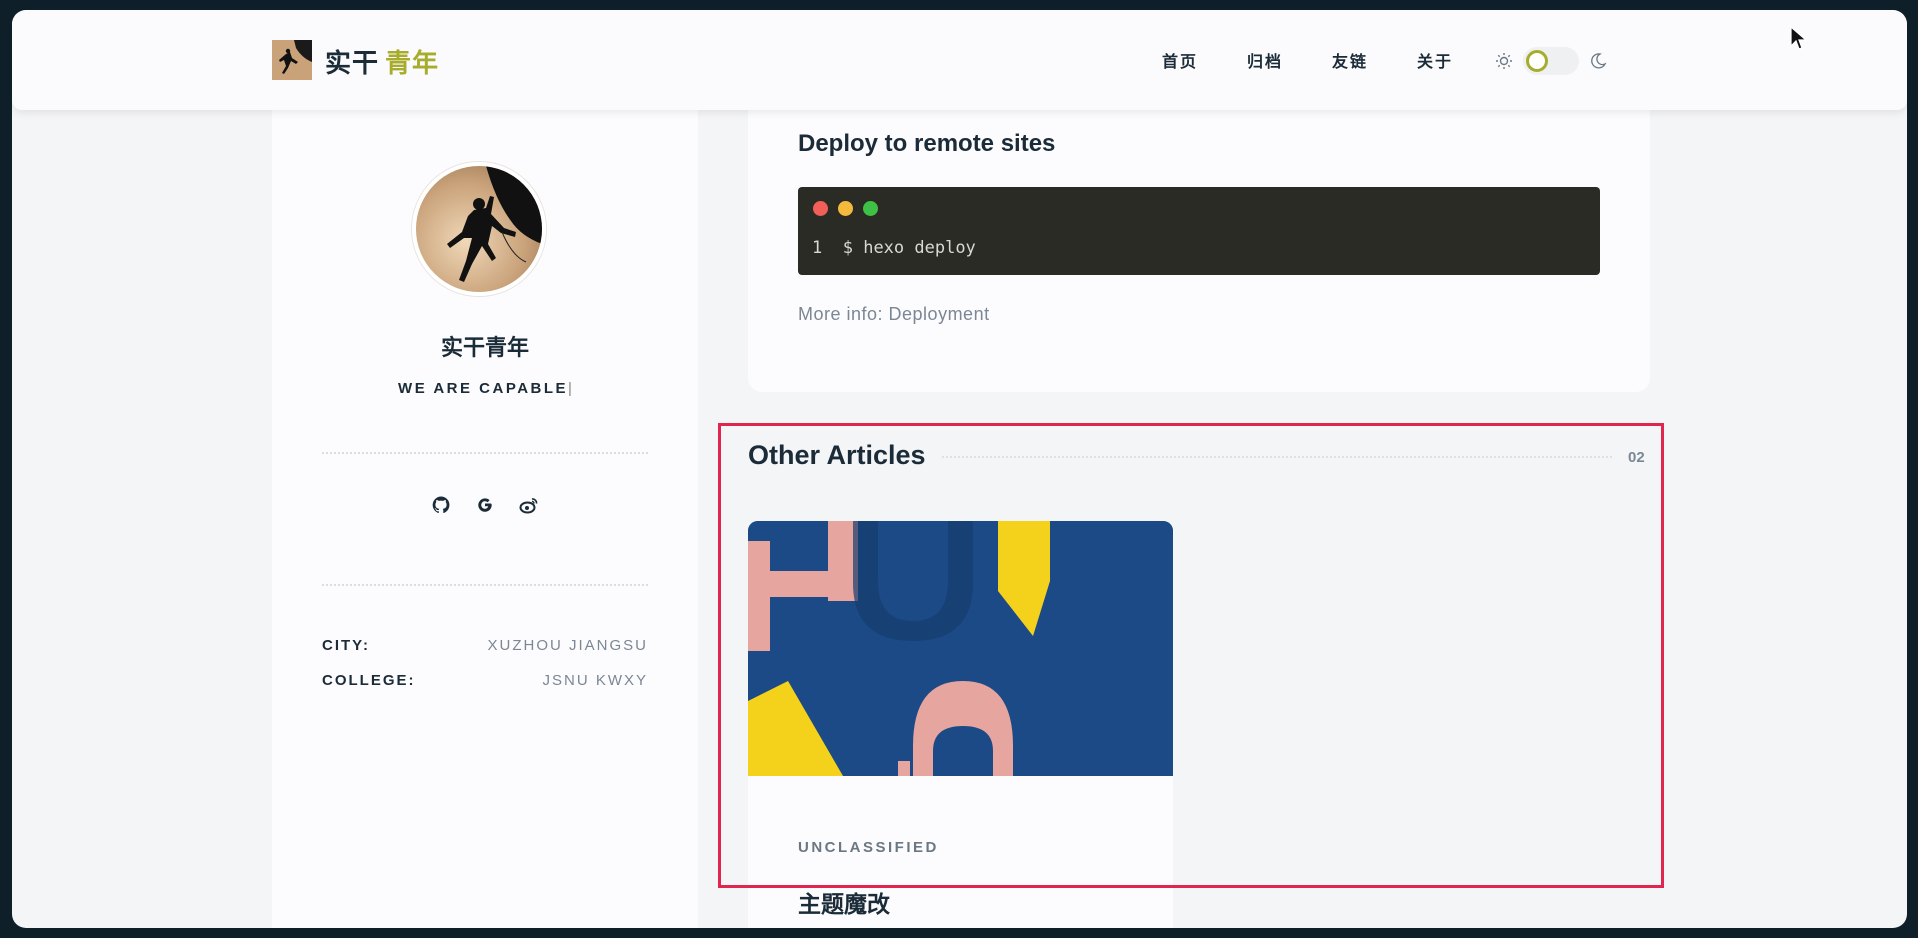  I want to click on social-links, so click(485, 505).